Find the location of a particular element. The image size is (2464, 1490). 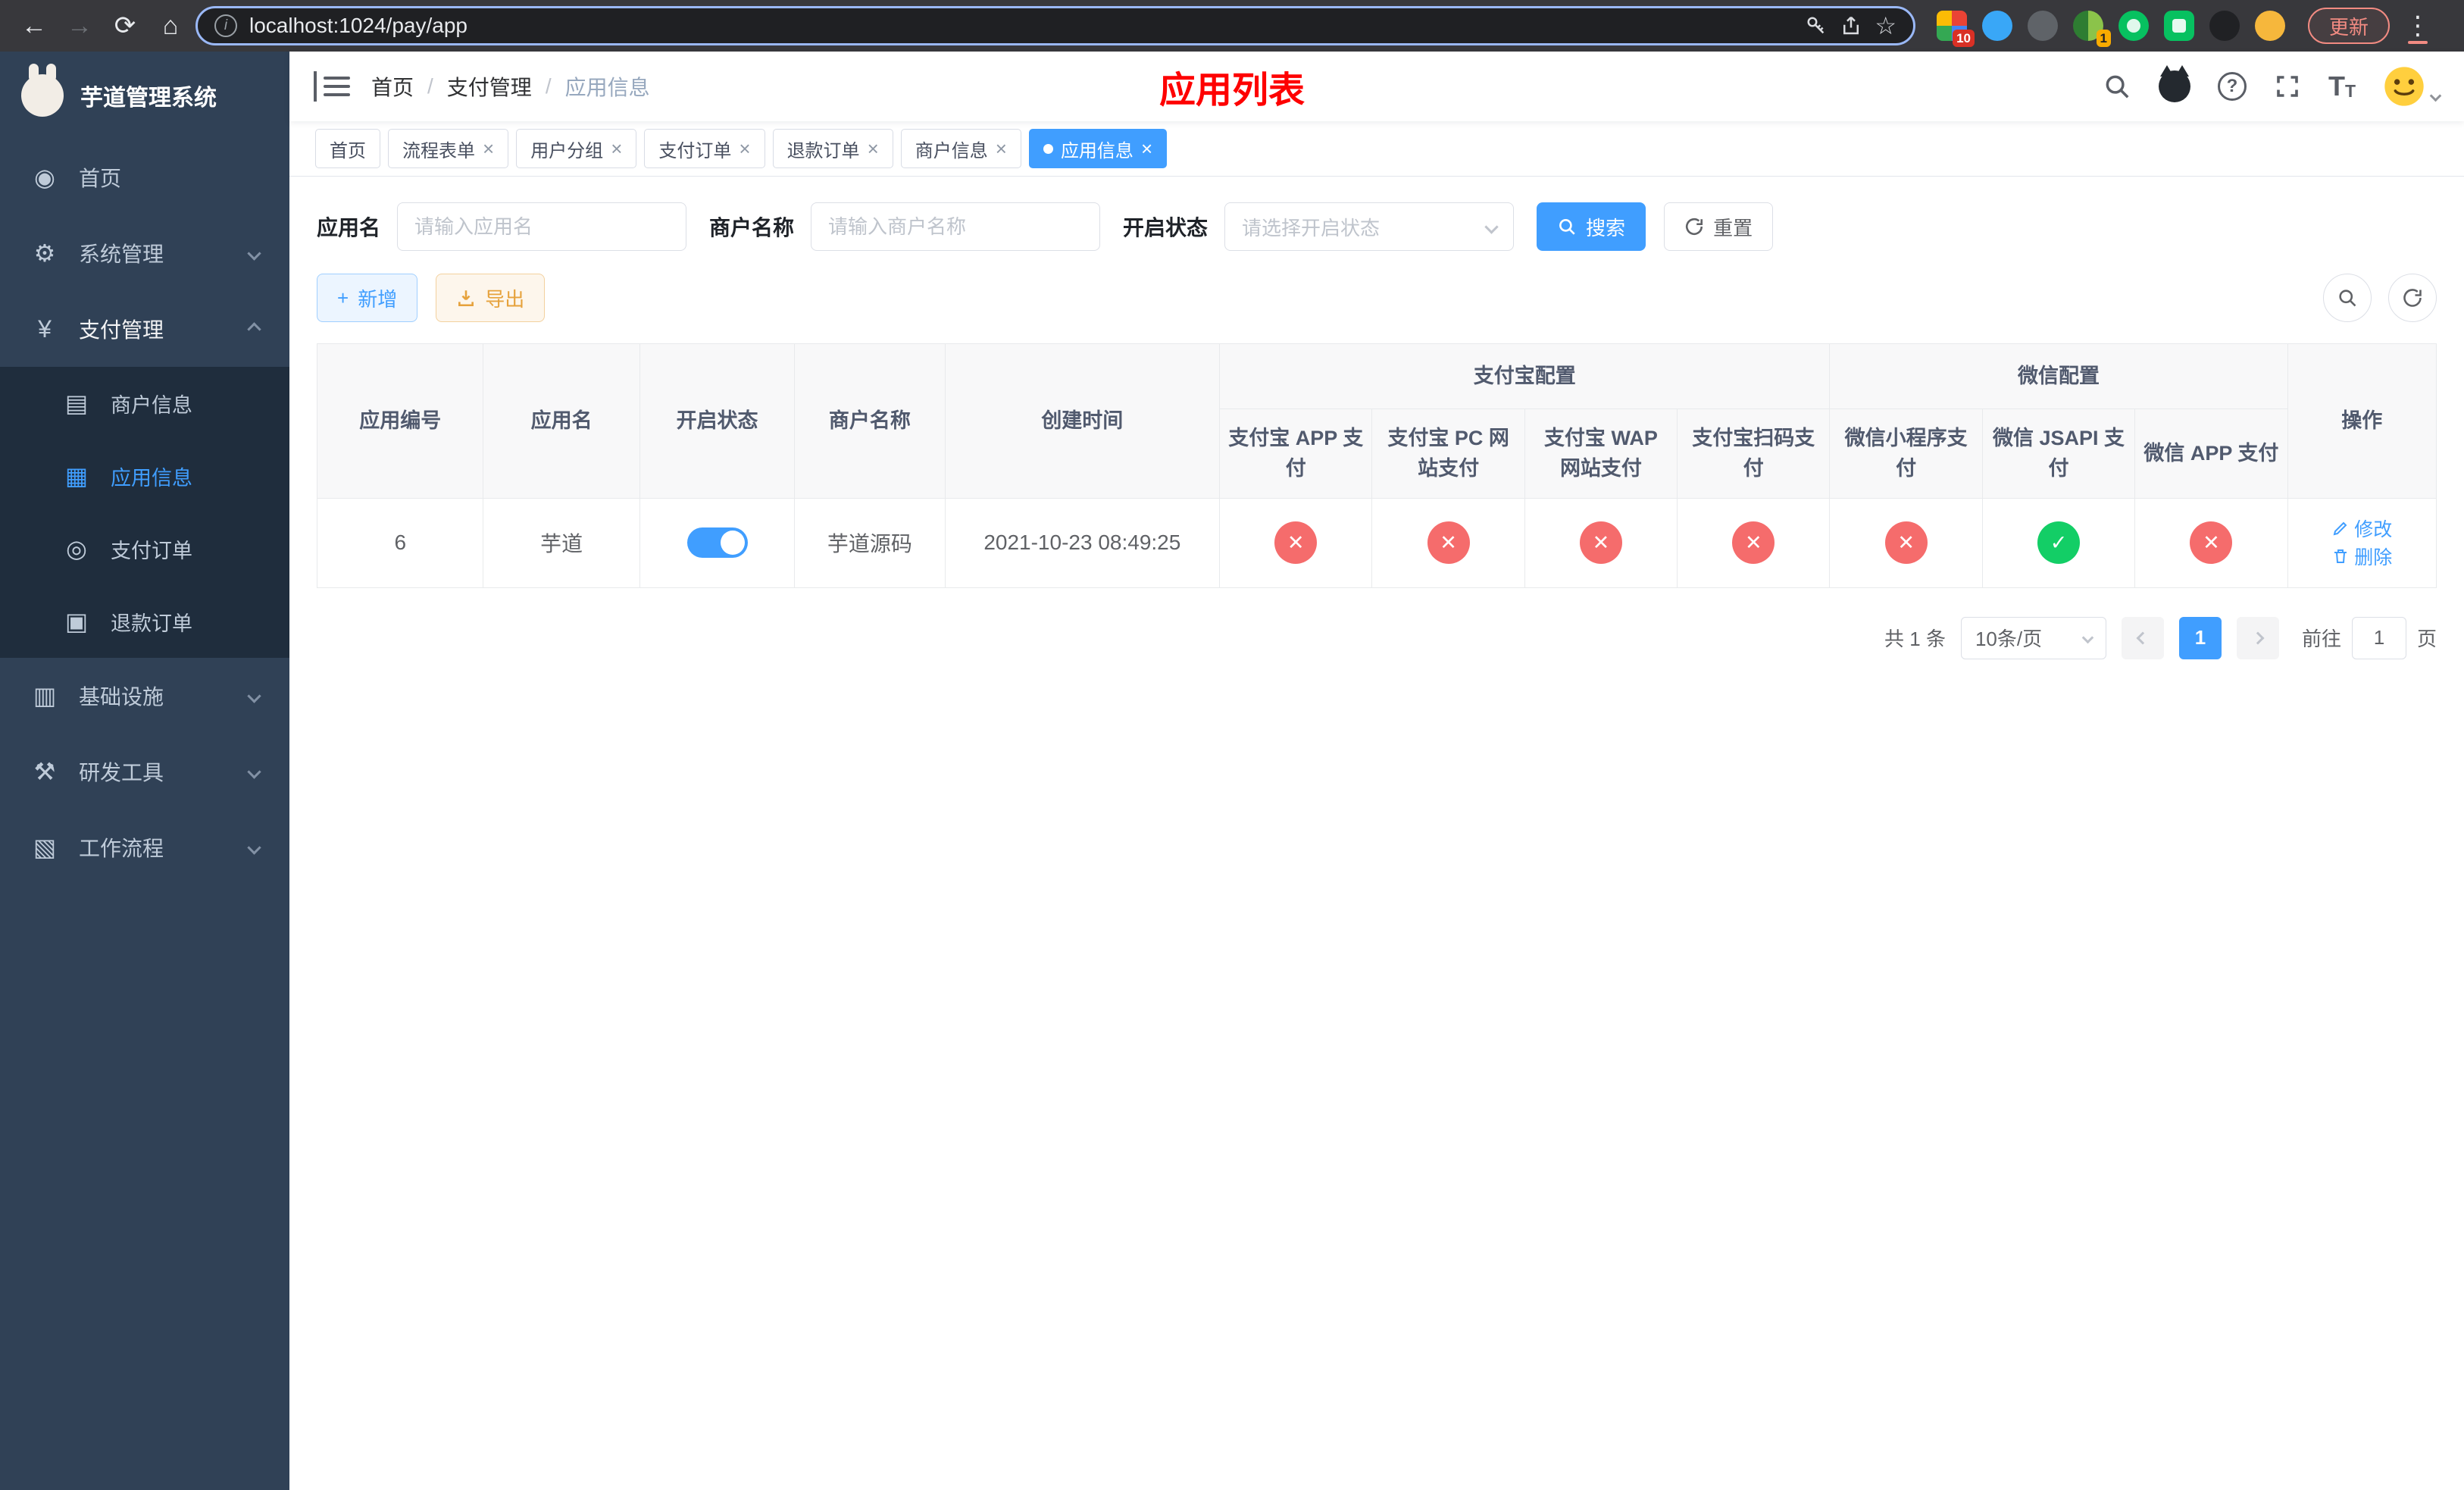

tab-refund-order: 退款订单 × is located at coordinates (832, 148).